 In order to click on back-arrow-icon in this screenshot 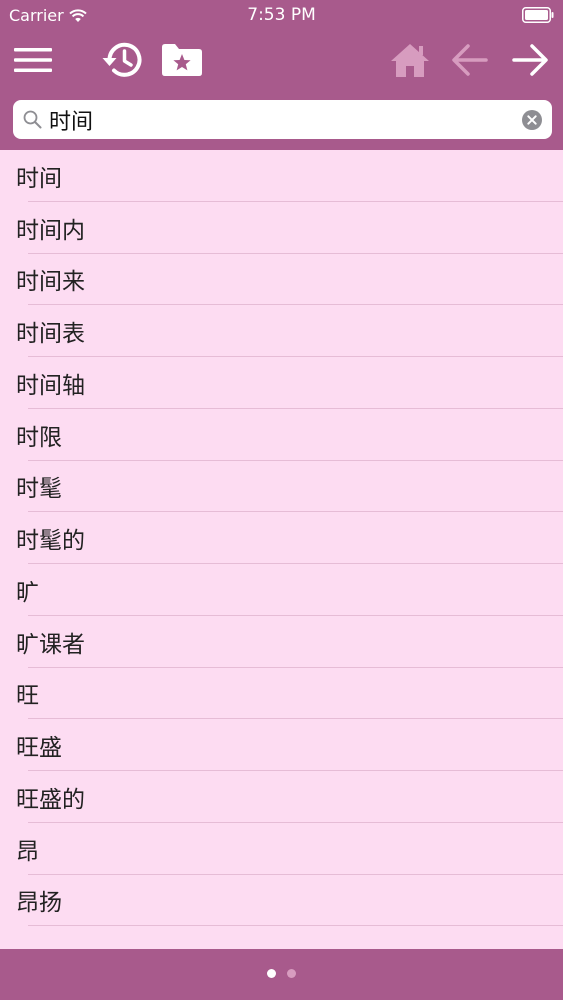, I will do `click(470, 60)`.